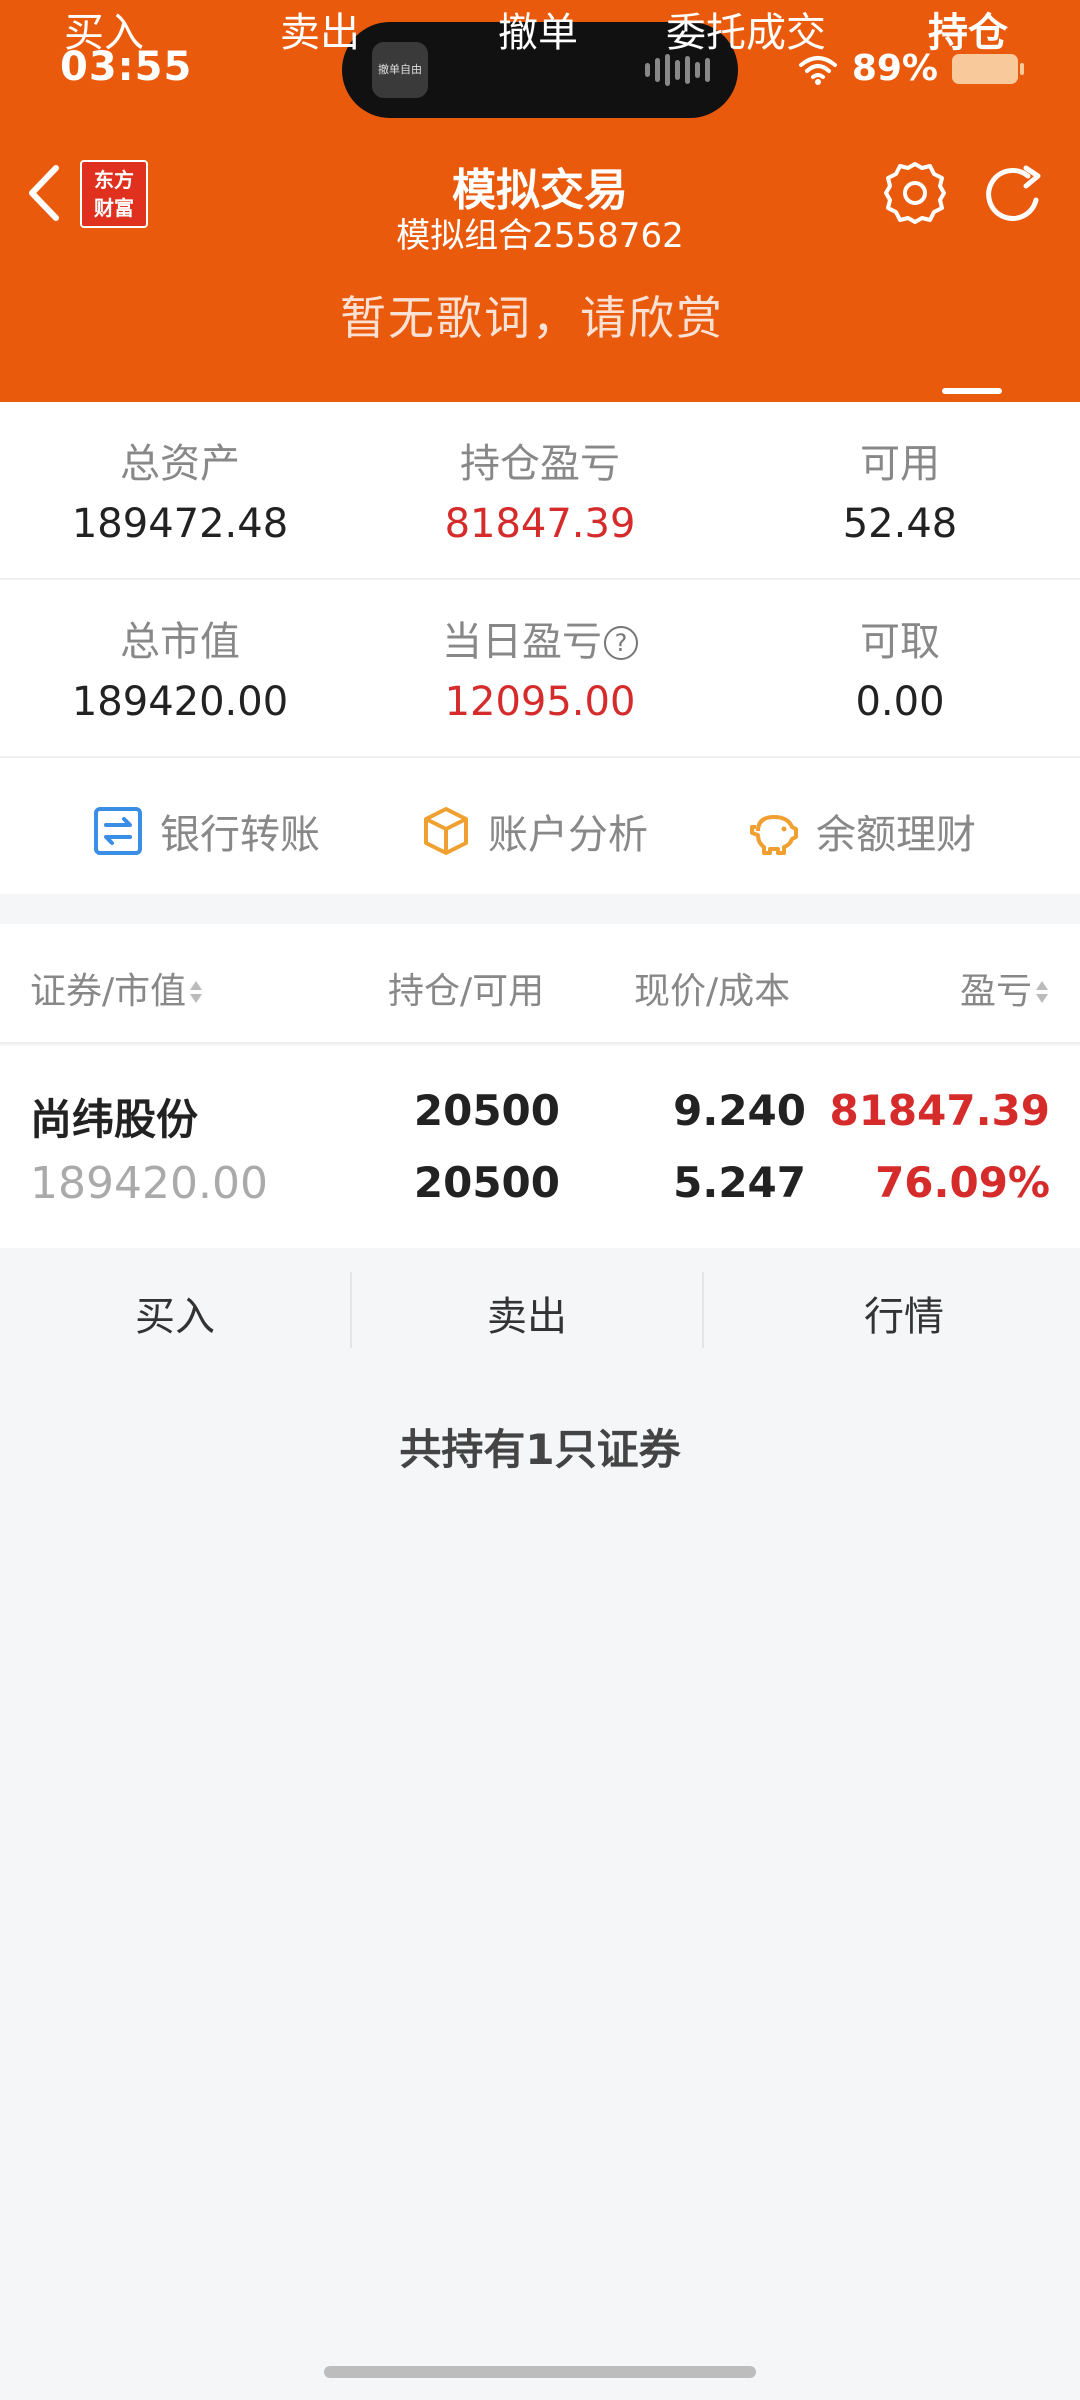 This screenshot has height=2400, width=1080. What do you see at coordinates (1014, 195) in the screenshot?
I see `refresh-icon` at bounding box center [1014, 195].